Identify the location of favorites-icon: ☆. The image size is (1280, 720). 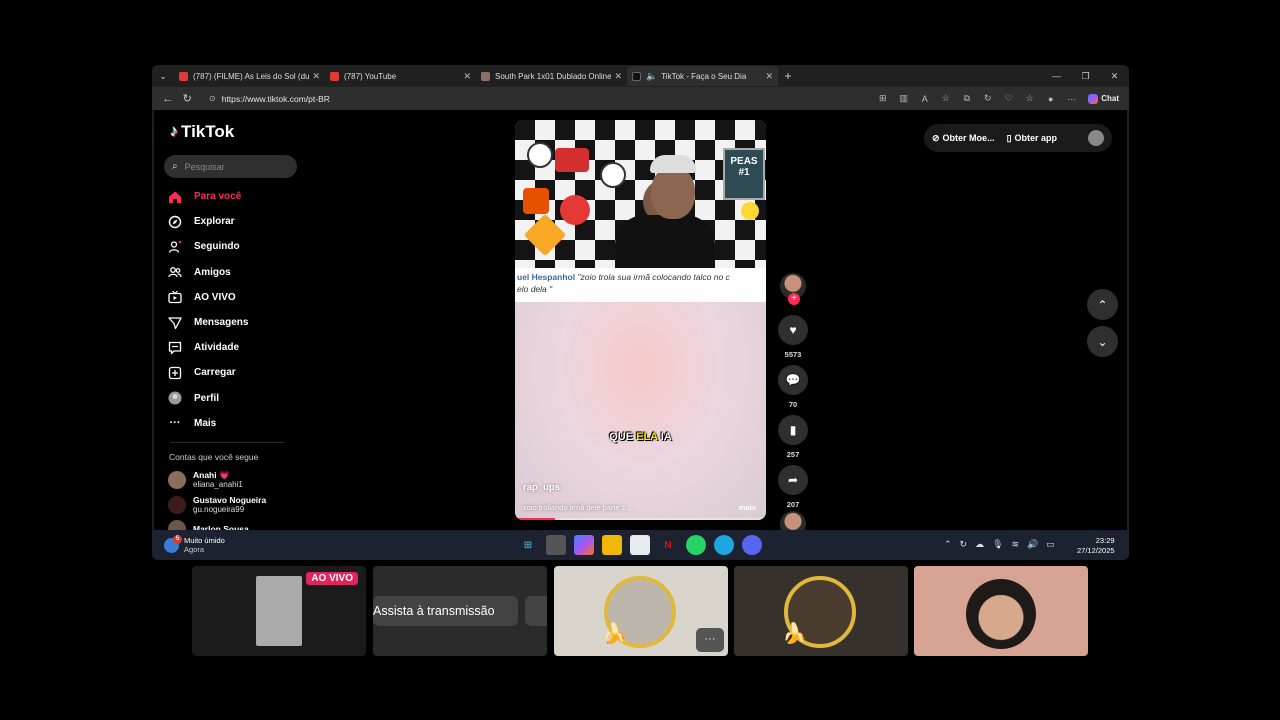
(1029, 98).